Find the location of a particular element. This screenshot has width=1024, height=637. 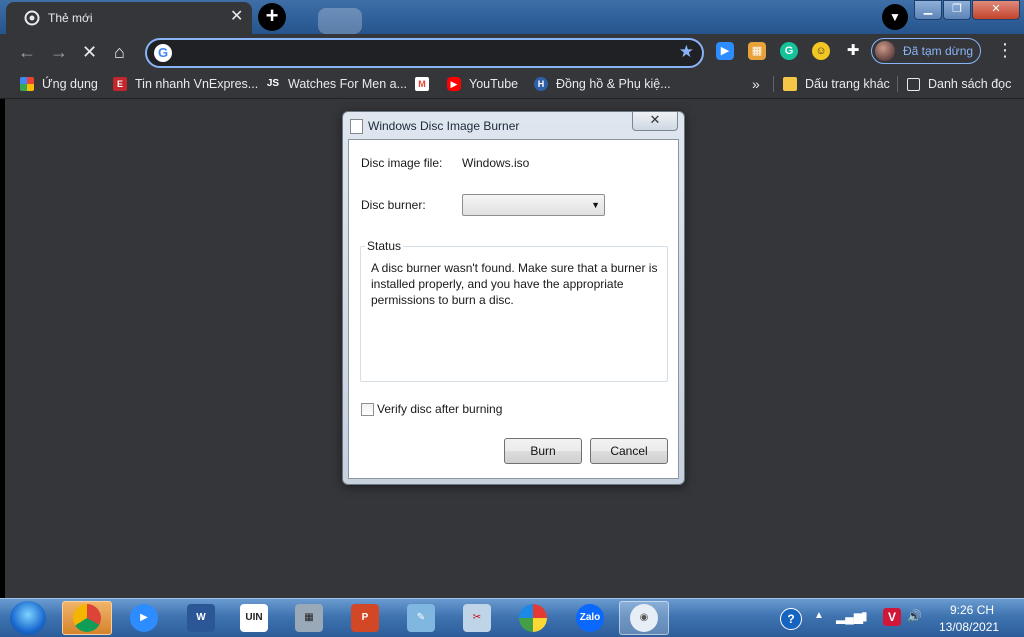

calculator-icon: ▦ is located at coordinates (309, 618).